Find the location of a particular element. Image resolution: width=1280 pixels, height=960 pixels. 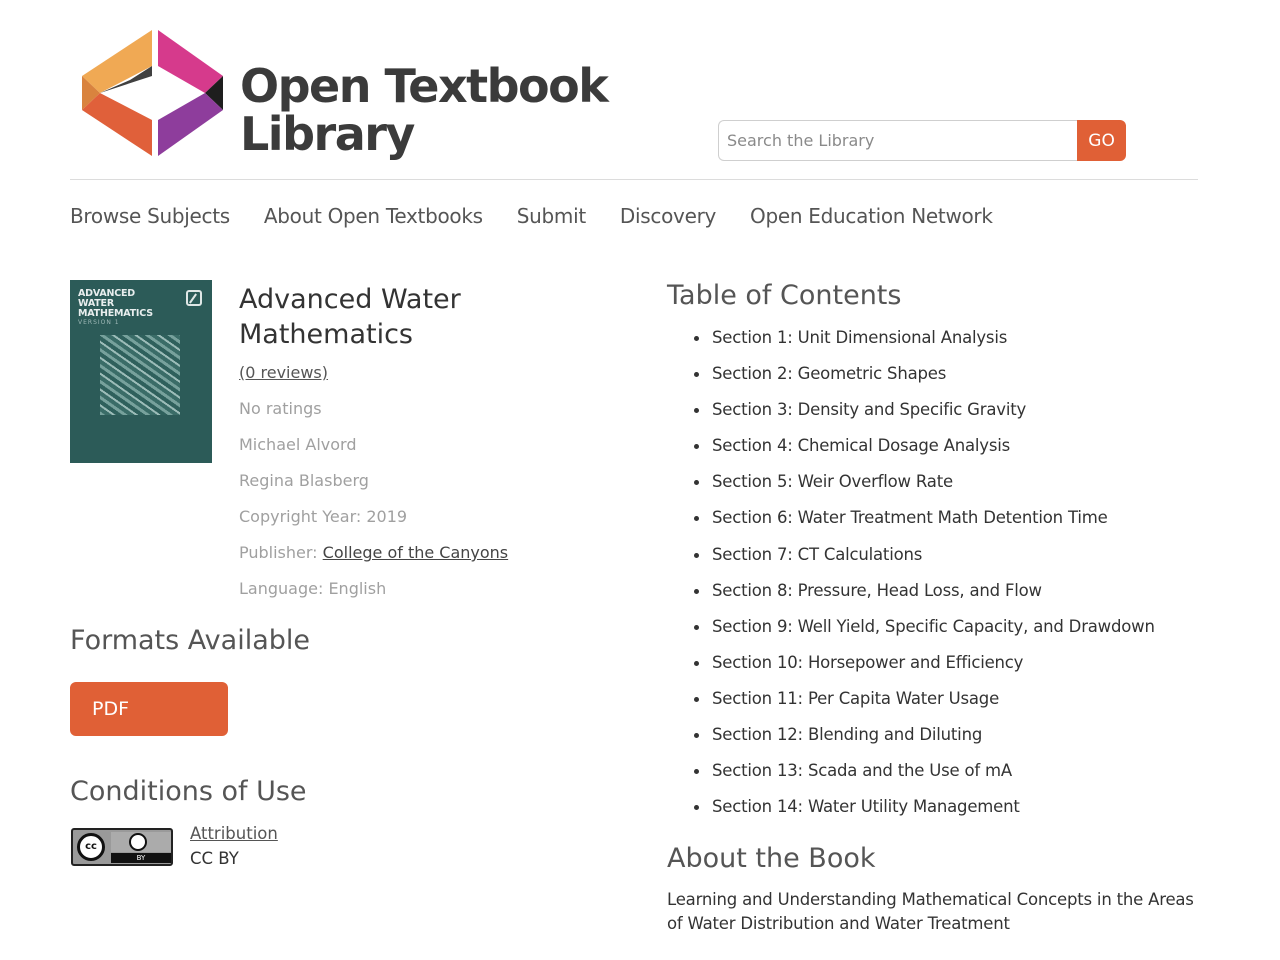

toc-item: Section 2: Geometric Shapes is located at coordinates (924, 380).